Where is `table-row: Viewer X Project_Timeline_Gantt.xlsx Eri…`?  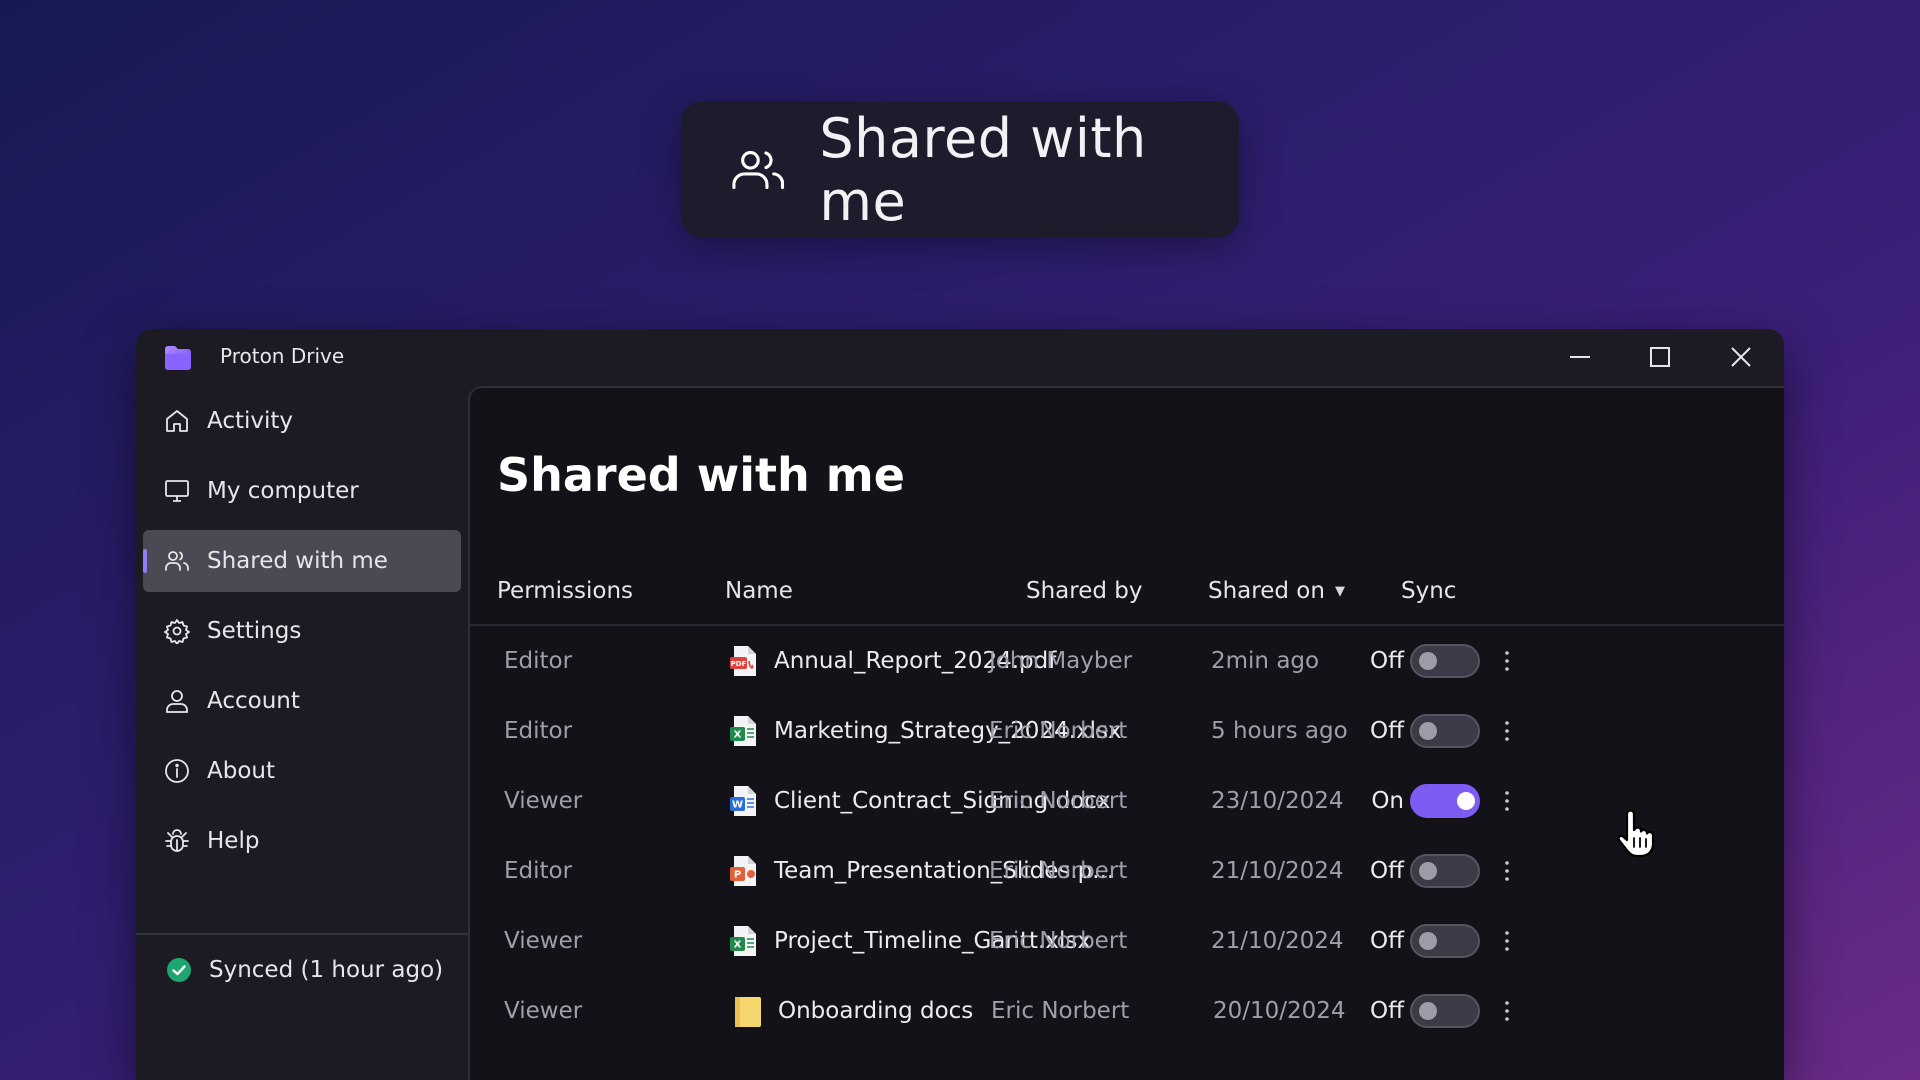 table-row: Viewer X Project_Timeline_Gantt.xlsx Eri… is located at coordinates (1127, 941).